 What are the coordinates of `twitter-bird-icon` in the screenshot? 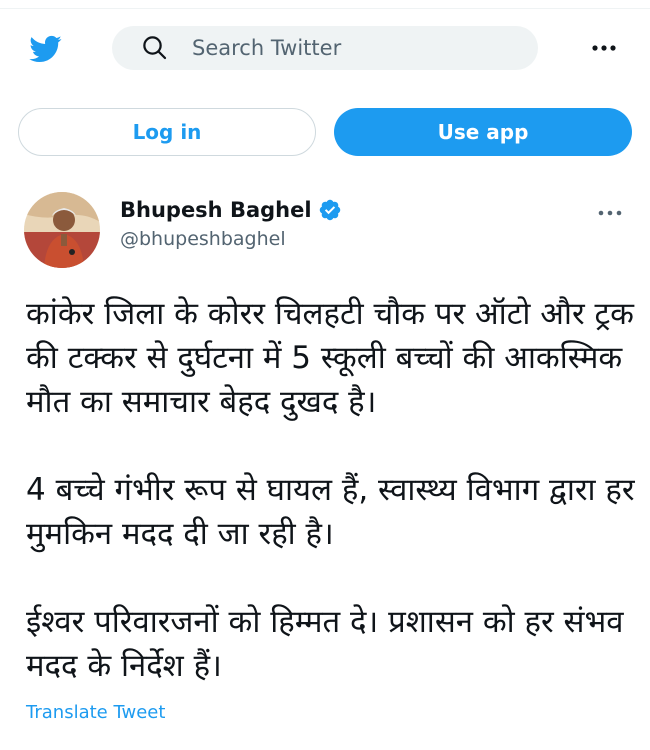 It's located at (45, 49).